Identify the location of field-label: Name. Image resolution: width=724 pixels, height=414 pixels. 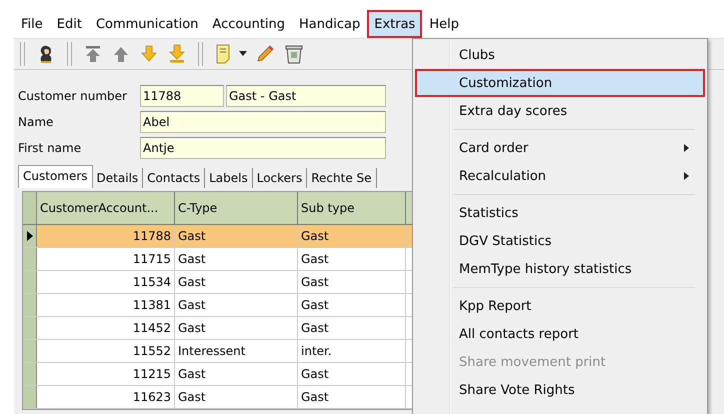
(36, 122).